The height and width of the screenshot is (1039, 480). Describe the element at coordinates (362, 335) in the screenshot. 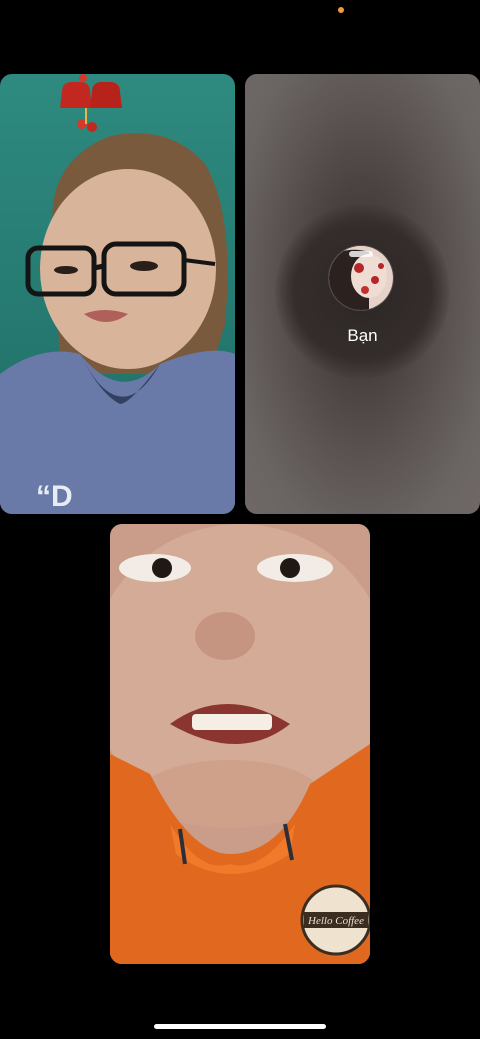

I see `self-participant-name: Bạn` at that location.